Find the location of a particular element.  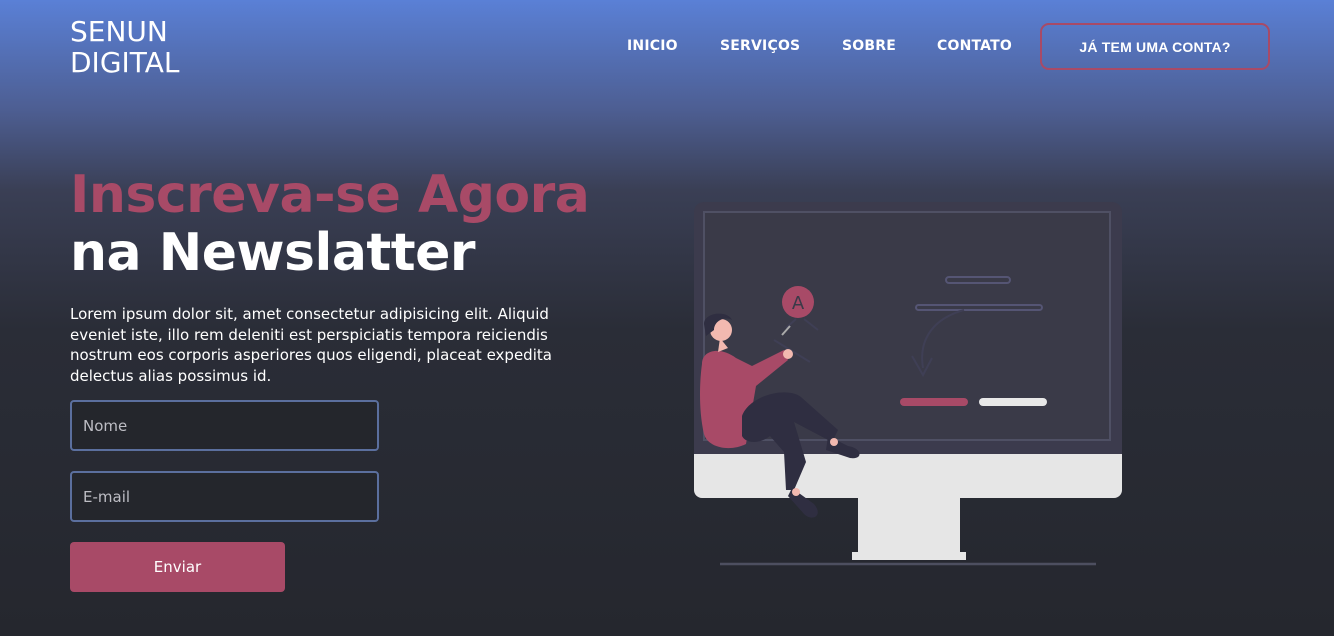

nav-item-sobre: SOBRE is located at coordinates (869, 46).